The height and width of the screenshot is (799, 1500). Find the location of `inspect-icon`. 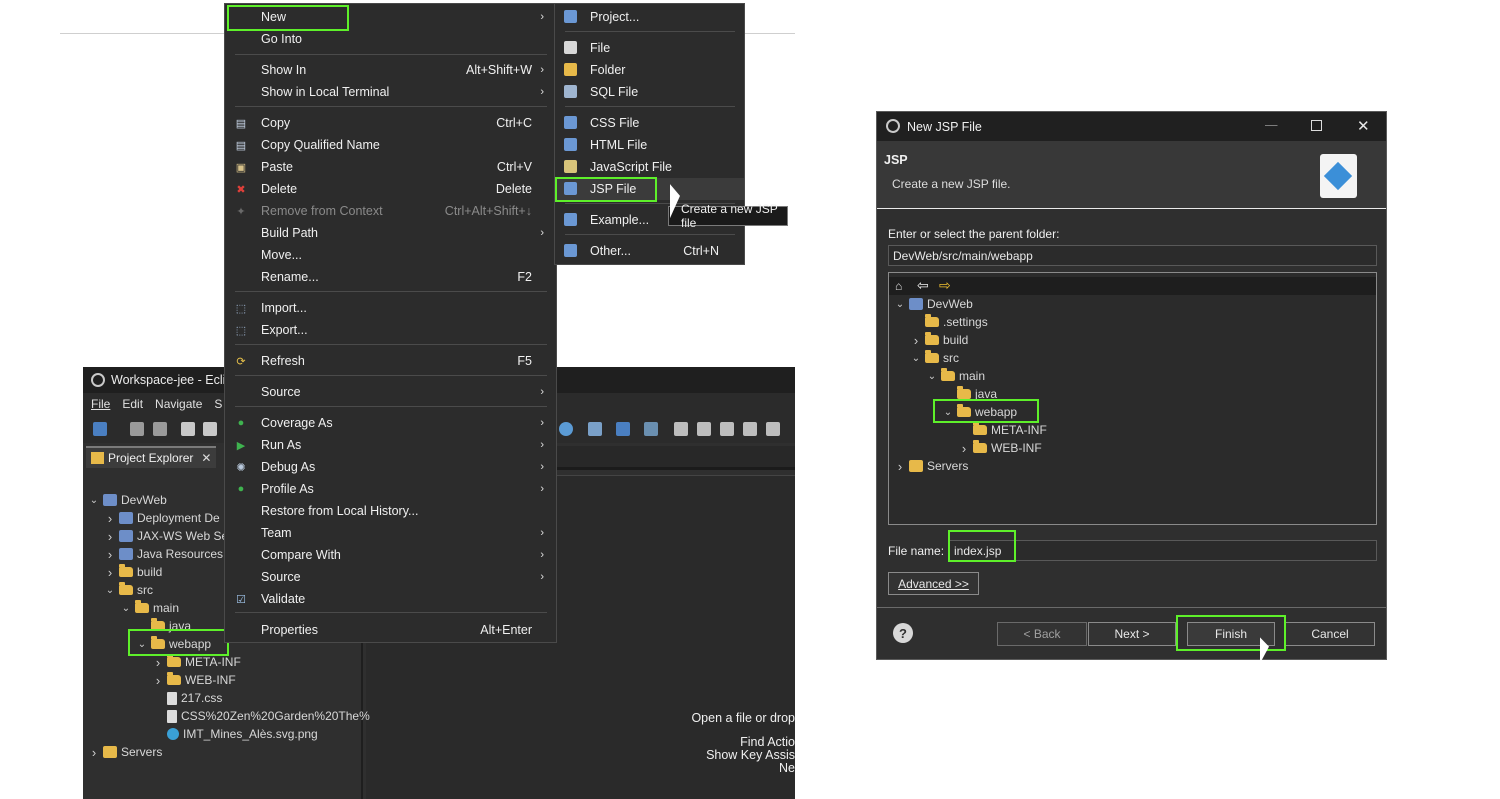

inspect-icon is located at coordinates (651, 429).